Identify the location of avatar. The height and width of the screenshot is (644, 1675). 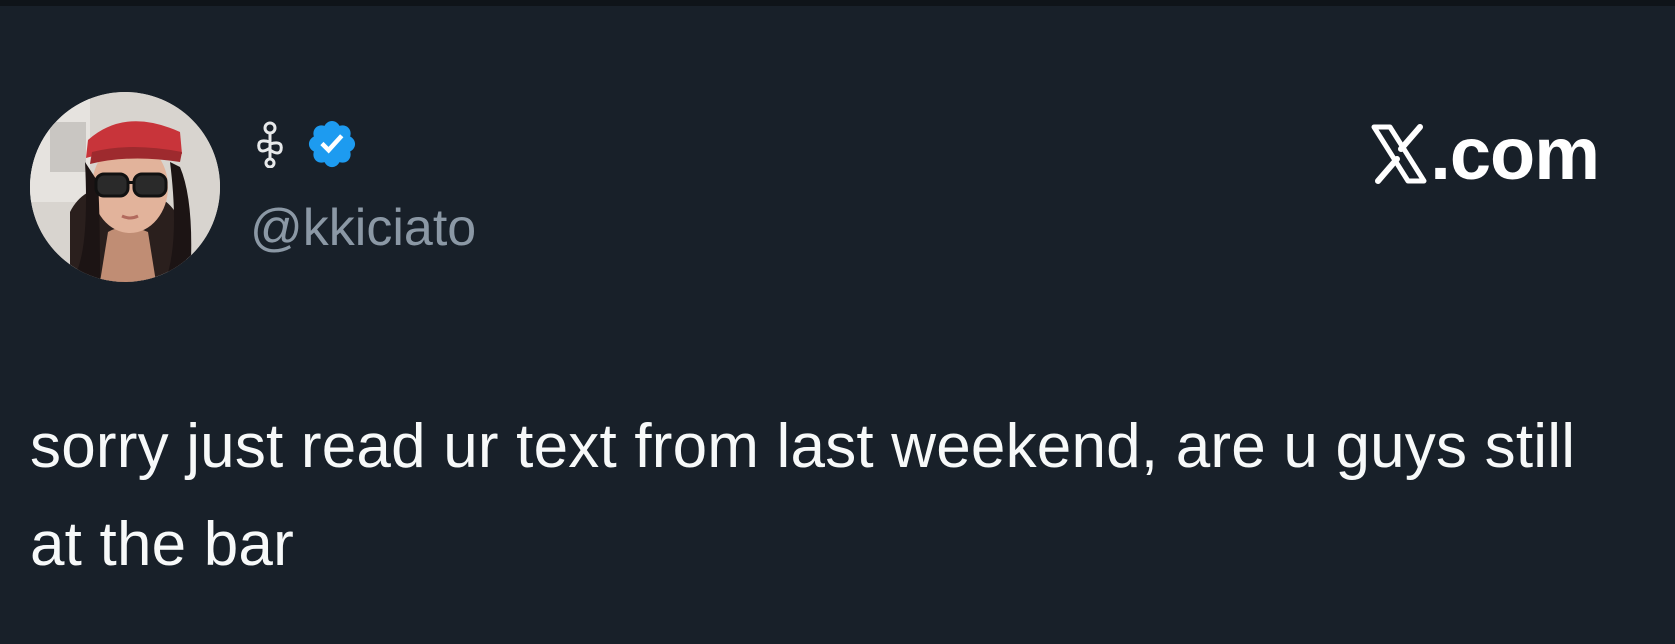
(125, 187).